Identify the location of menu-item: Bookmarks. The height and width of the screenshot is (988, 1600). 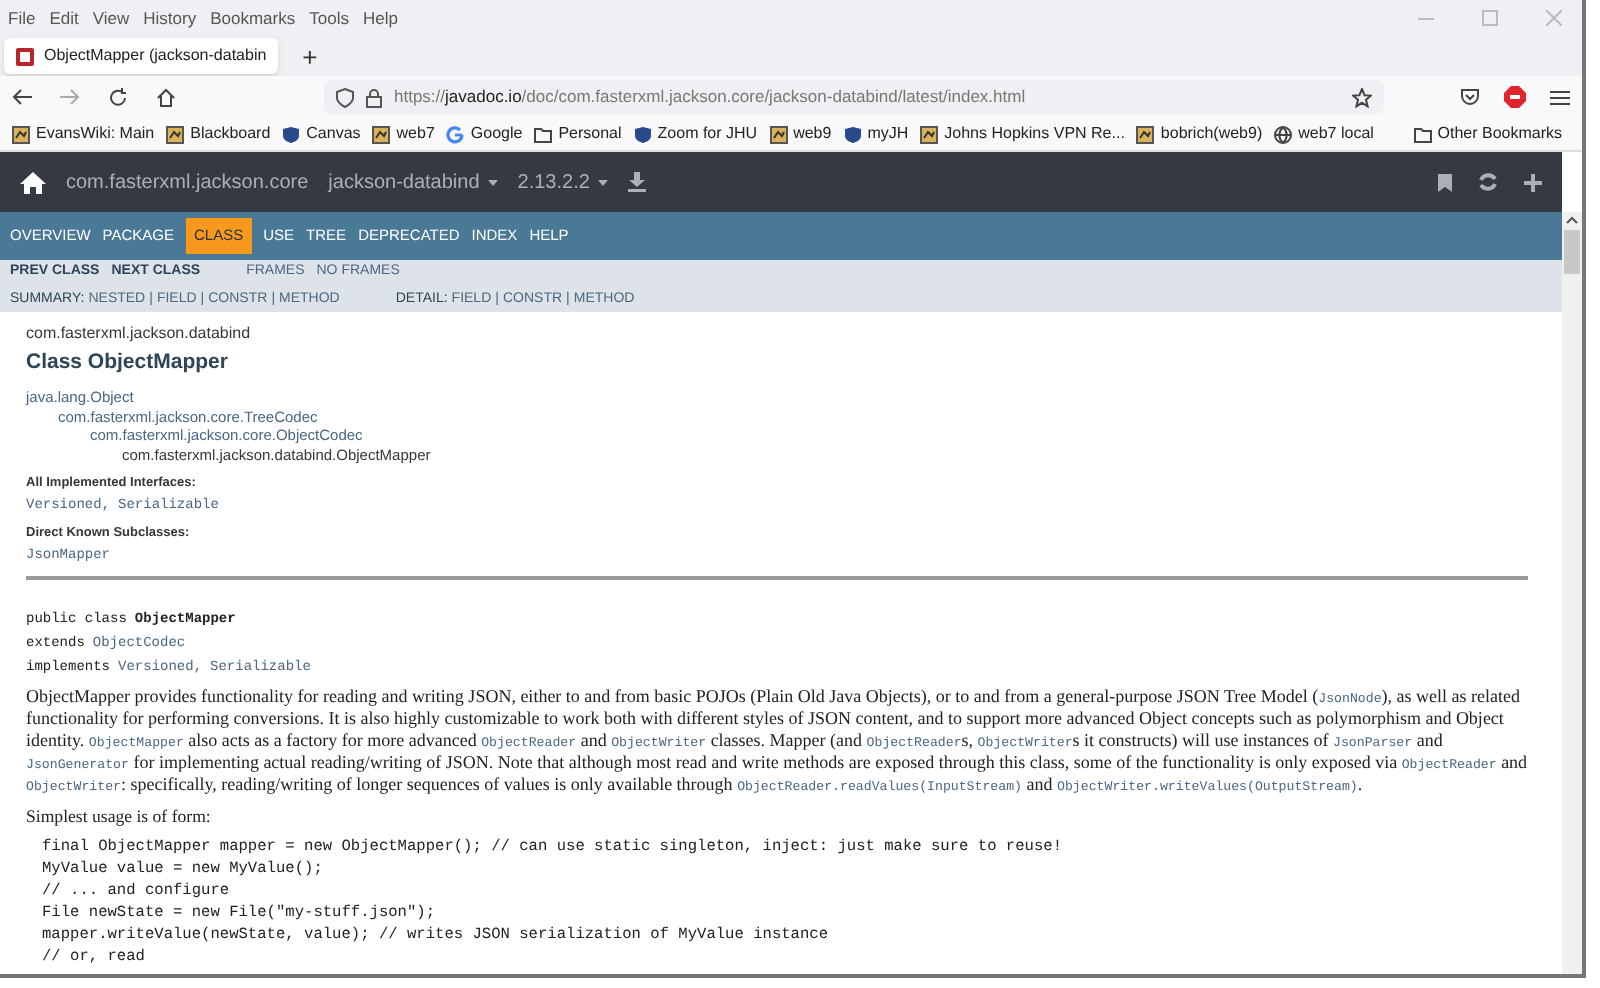
(253, 18).